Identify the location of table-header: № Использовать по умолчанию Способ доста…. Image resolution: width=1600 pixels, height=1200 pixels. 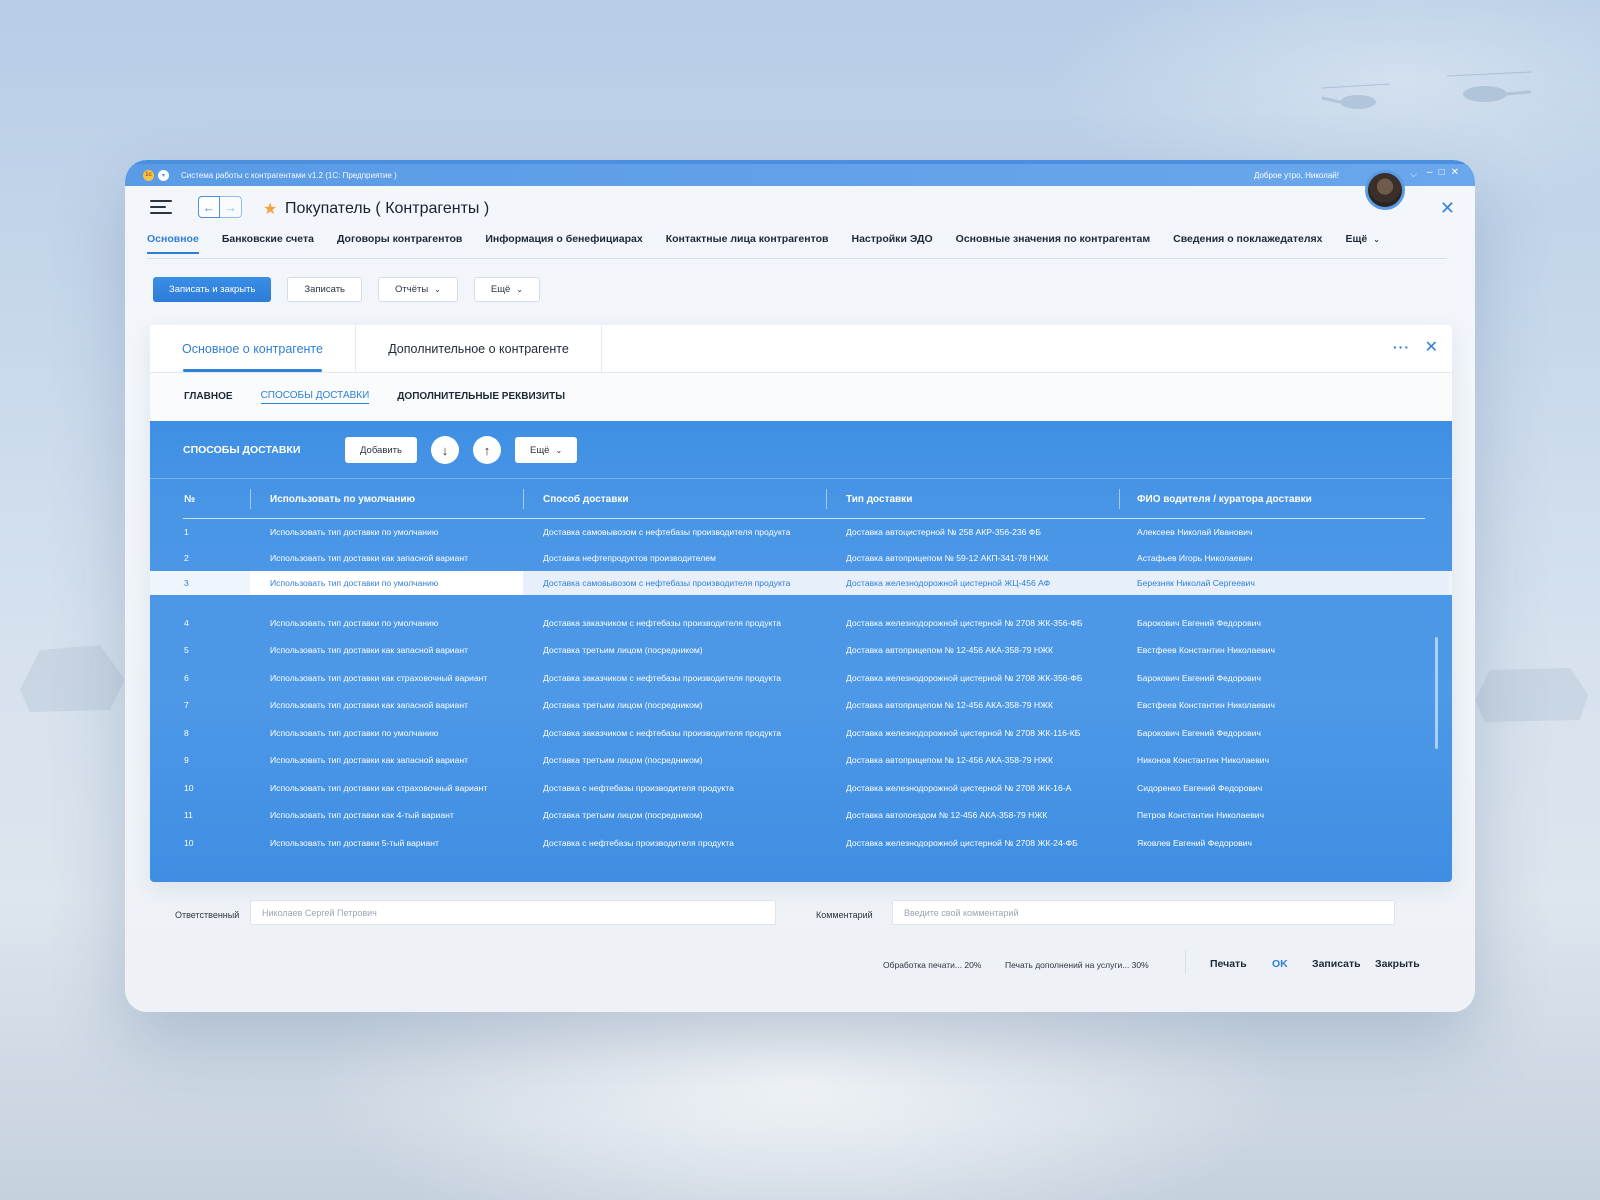
(801, 499).